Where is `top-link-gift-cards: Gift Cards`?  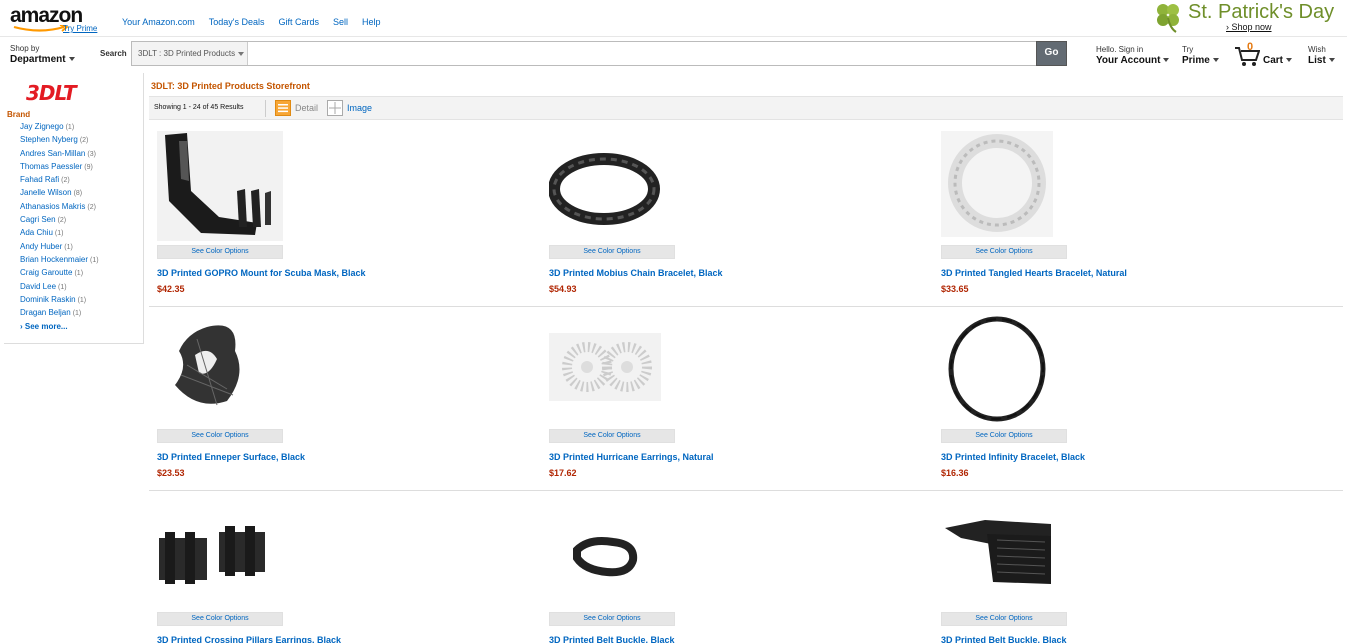 top-link-gift-cards: Gift Cards is located at coordinates (298, 22).